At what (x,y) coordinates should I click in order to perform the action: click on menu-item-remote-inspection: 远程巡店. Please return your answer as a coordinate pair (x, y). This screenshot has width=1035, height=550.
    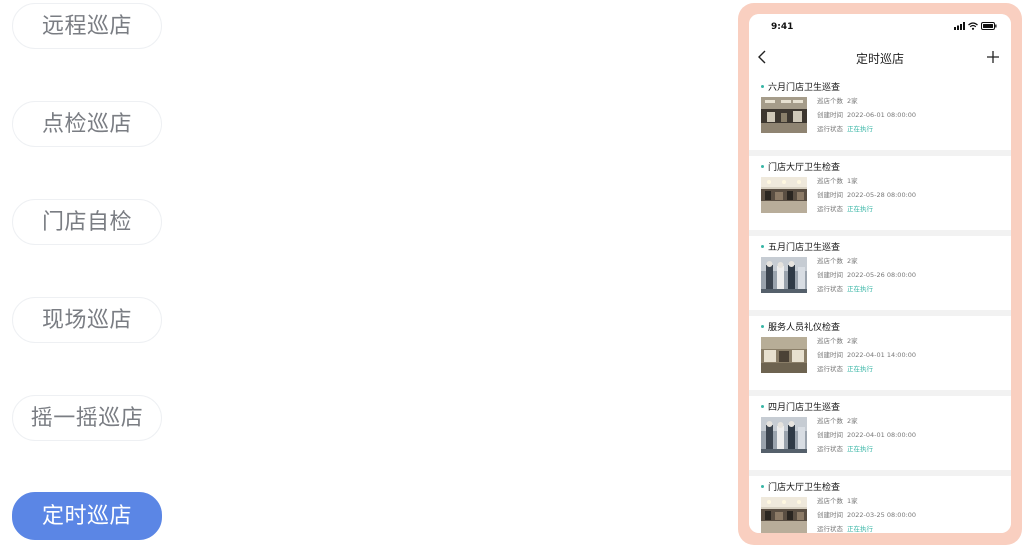
    Looking at the image, I should click on (87, 26).